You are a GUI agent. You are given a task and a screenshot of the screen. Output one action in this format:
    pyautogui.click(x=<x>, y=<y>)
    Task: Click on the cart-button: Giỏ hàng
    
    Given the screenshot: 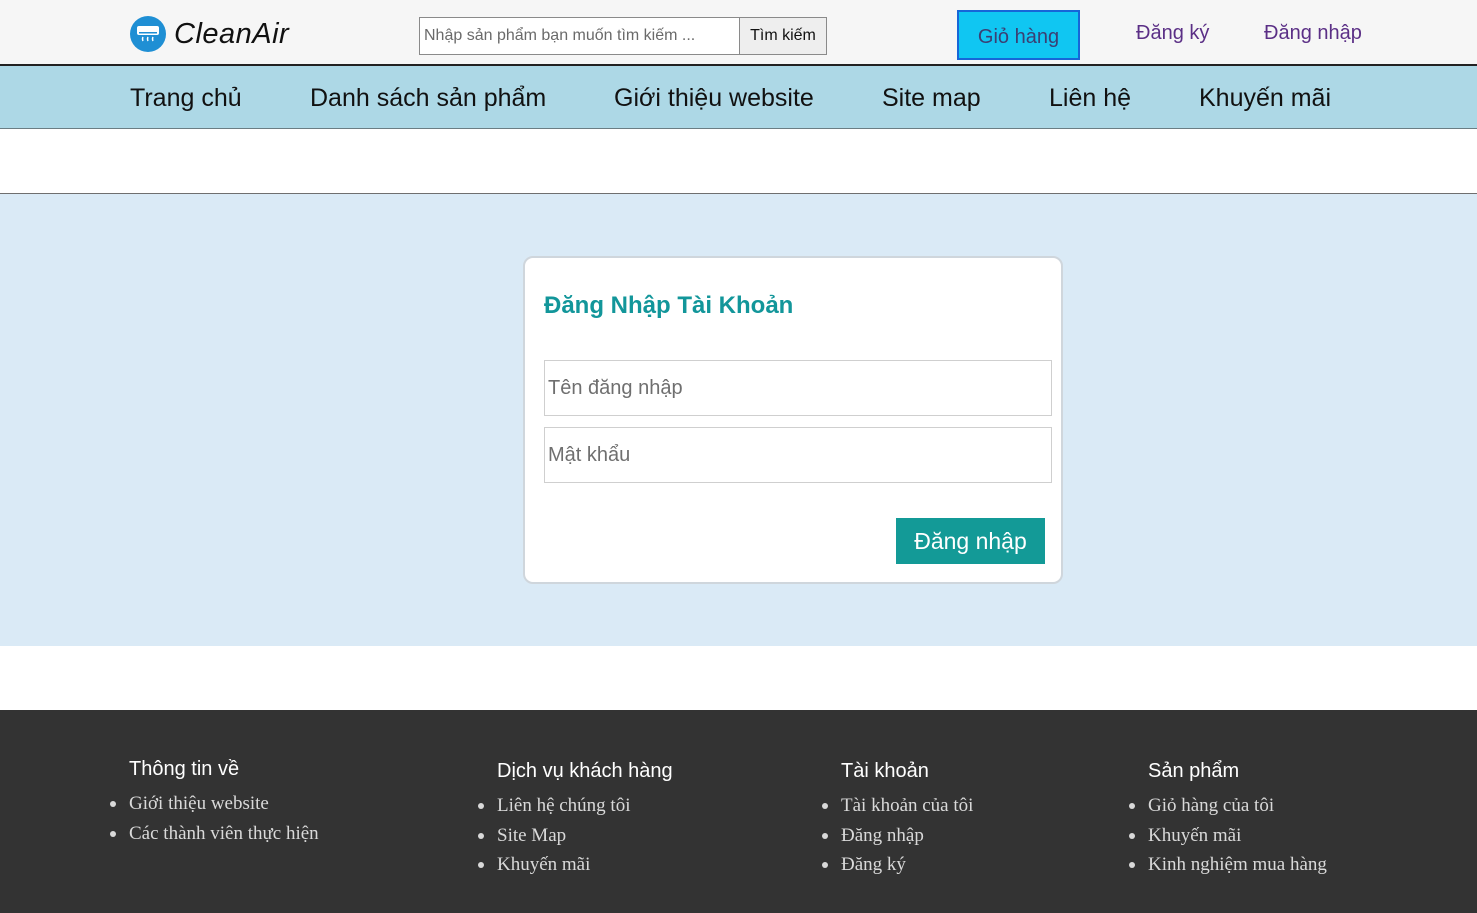 What is the action you would take?
    pyautogui.click(x=1018, y=35)
    